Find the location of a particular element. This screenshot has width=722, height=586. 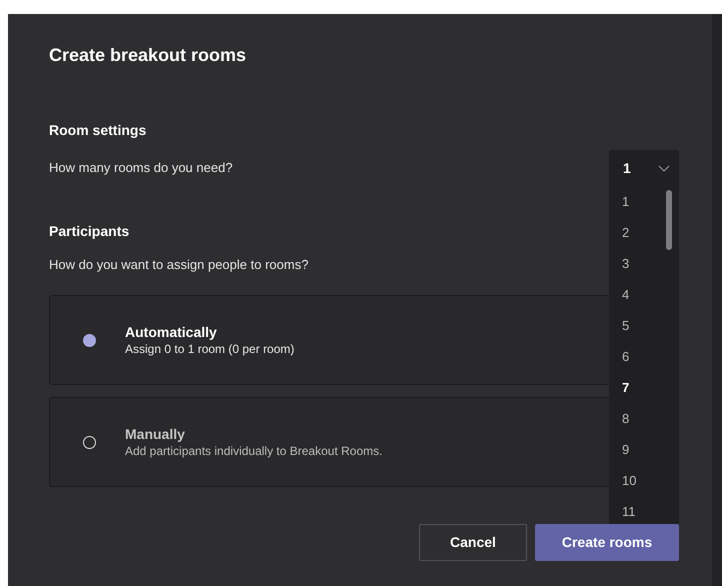

question-text: How do you want to assign people to rooms? is located at coordinates (178, 265).